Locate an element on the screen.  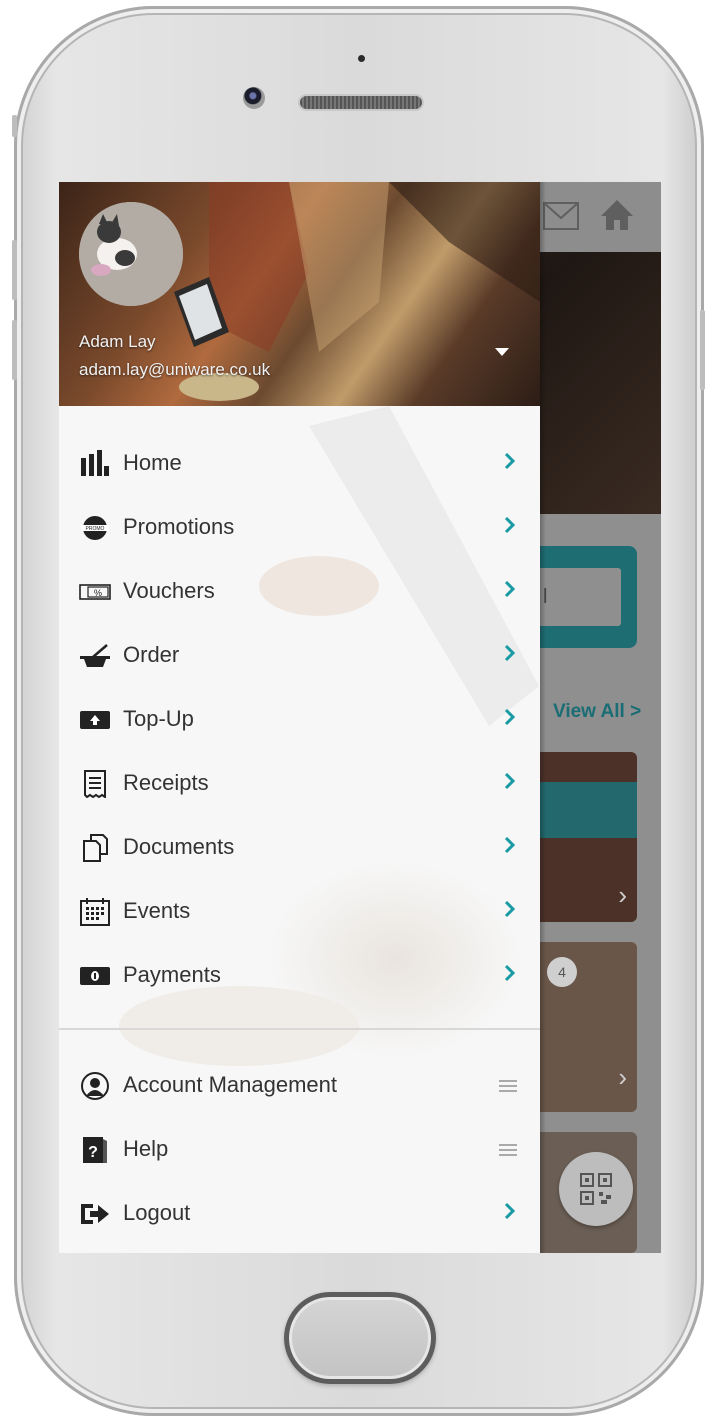
cat-photo is located at coordinates (131, 254).